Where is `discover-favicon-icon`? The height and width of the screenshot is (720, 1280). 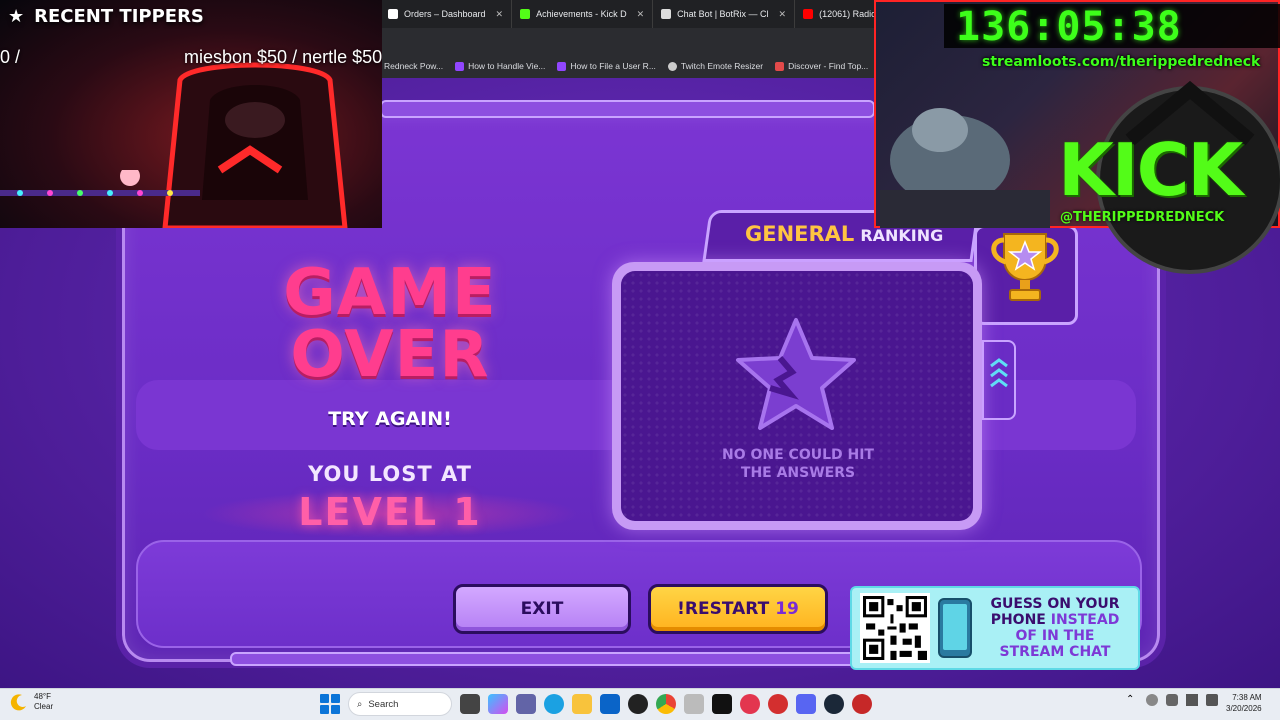
discover-favicon-icon is located at coordinates (780, 66).